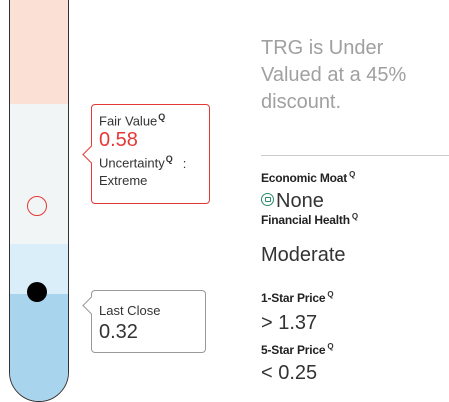 This screenshot has width=449, height=402. I want to click on uncertainty-help-icon: Q, so click(169, 159).